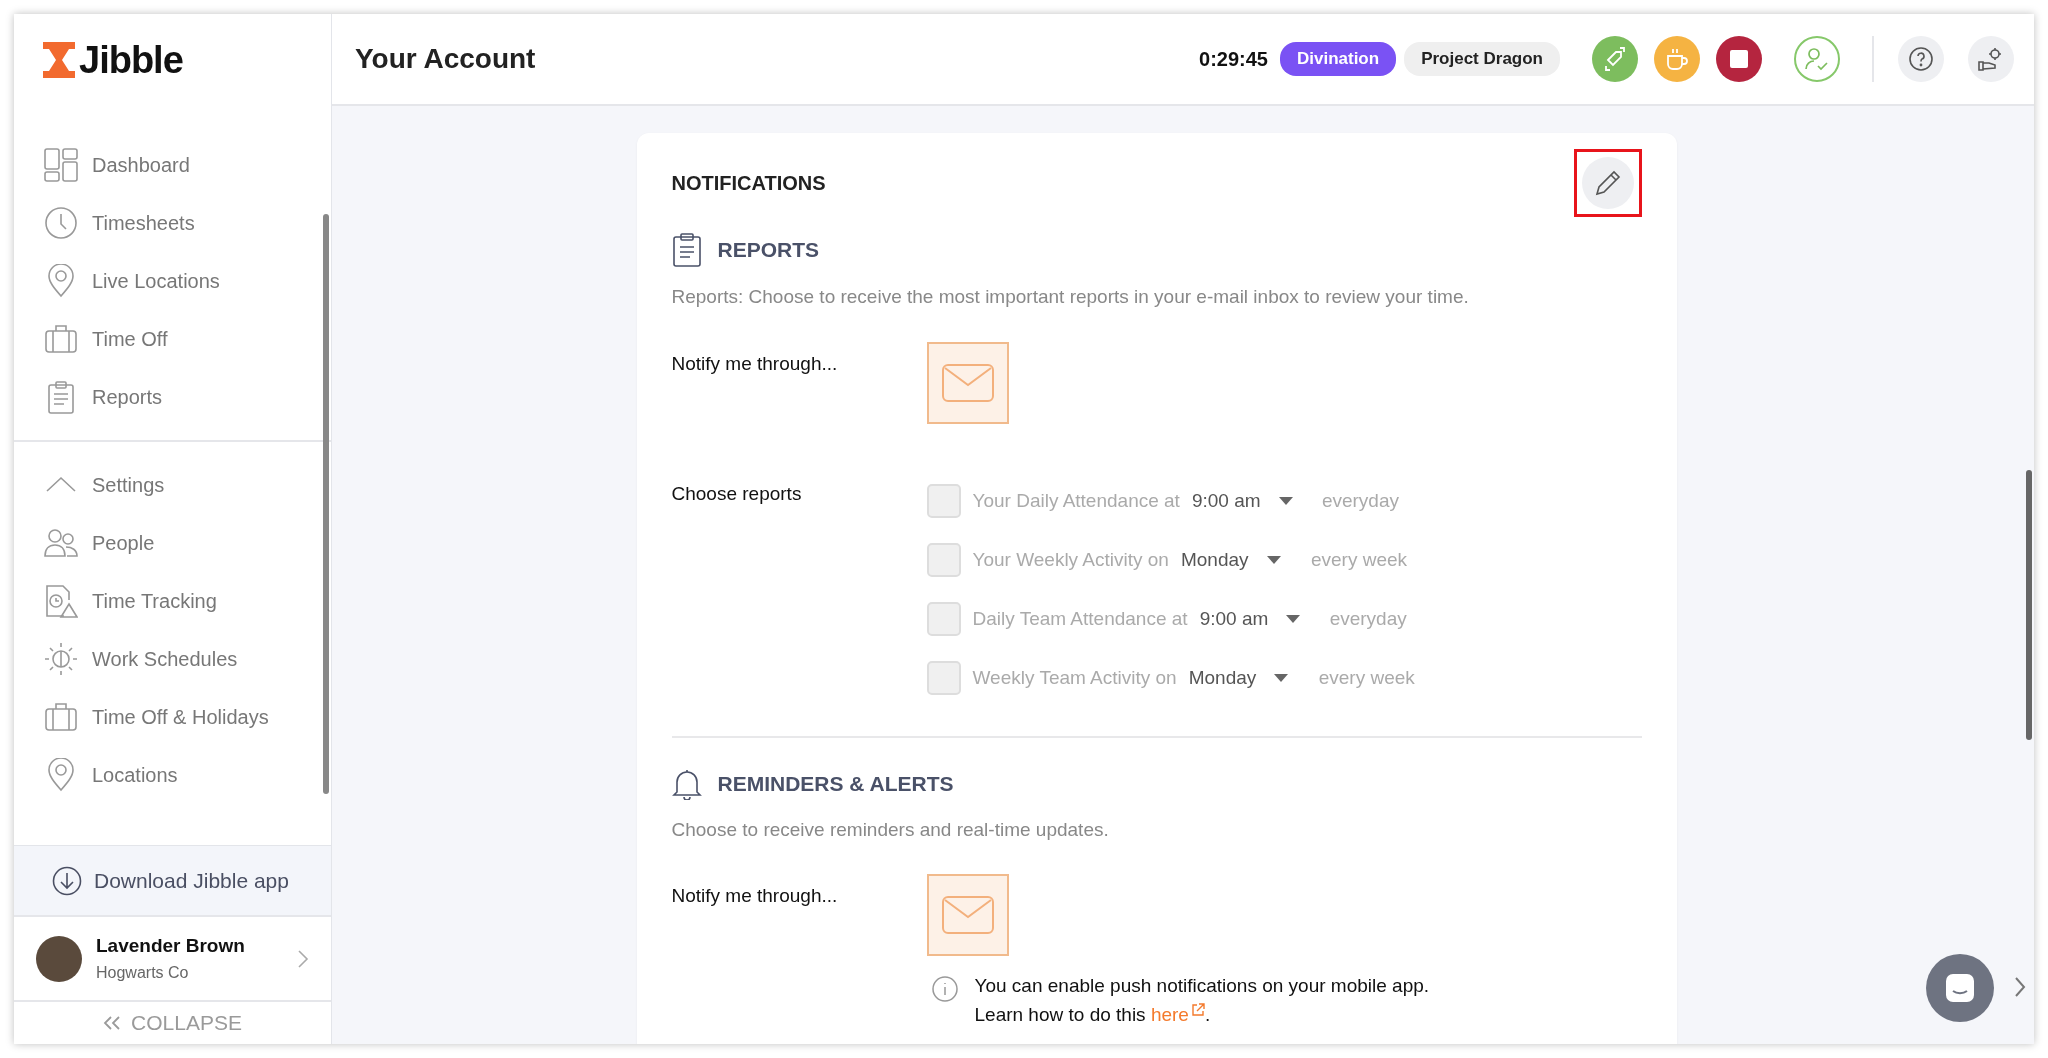 The image size is (2048, 1058). What do you see at coordinates (446, 59) in the screenshot?
I see `page-title: Your Account` at bounding box center [446, 59].